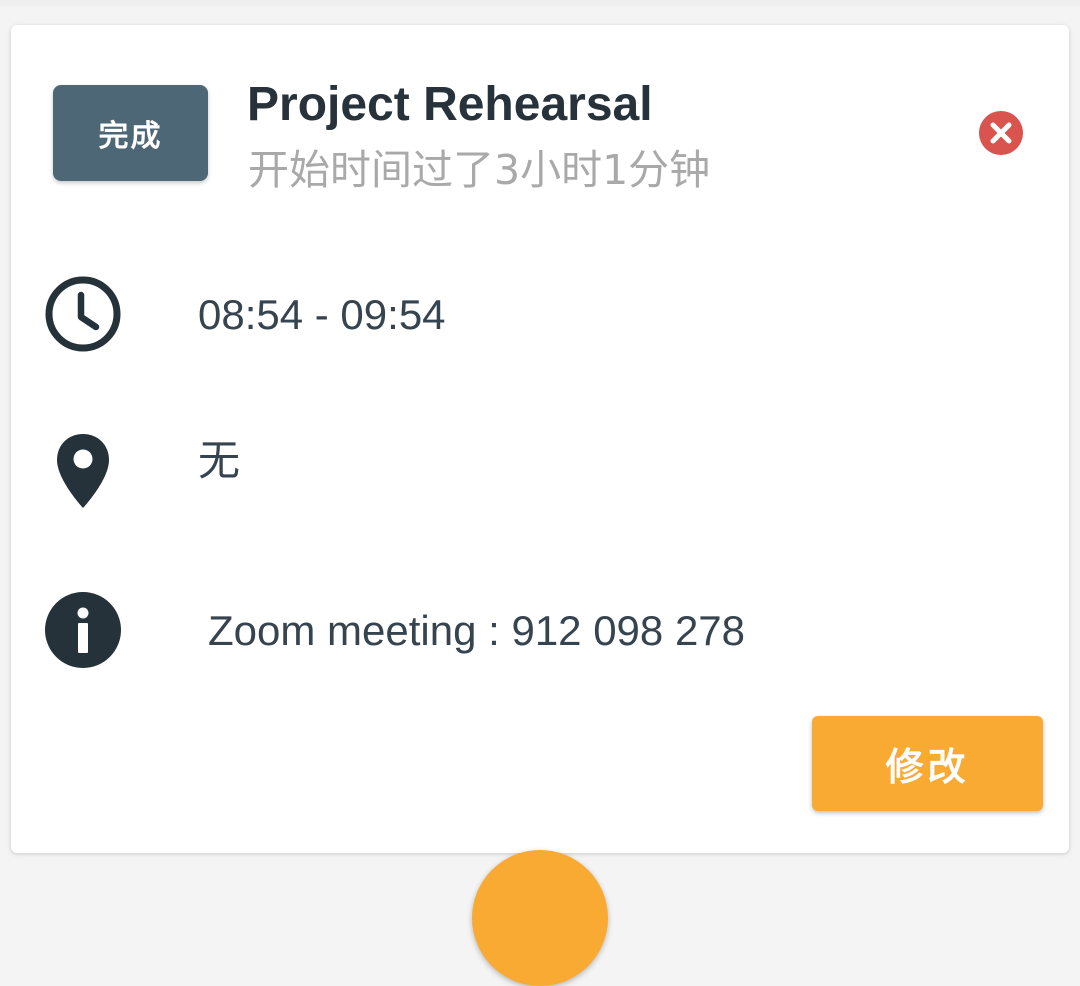  What do you see at coordinates (1001, 133) in the screenshot?
I see `close-circle-icon` at bounding box center [1001, 133].